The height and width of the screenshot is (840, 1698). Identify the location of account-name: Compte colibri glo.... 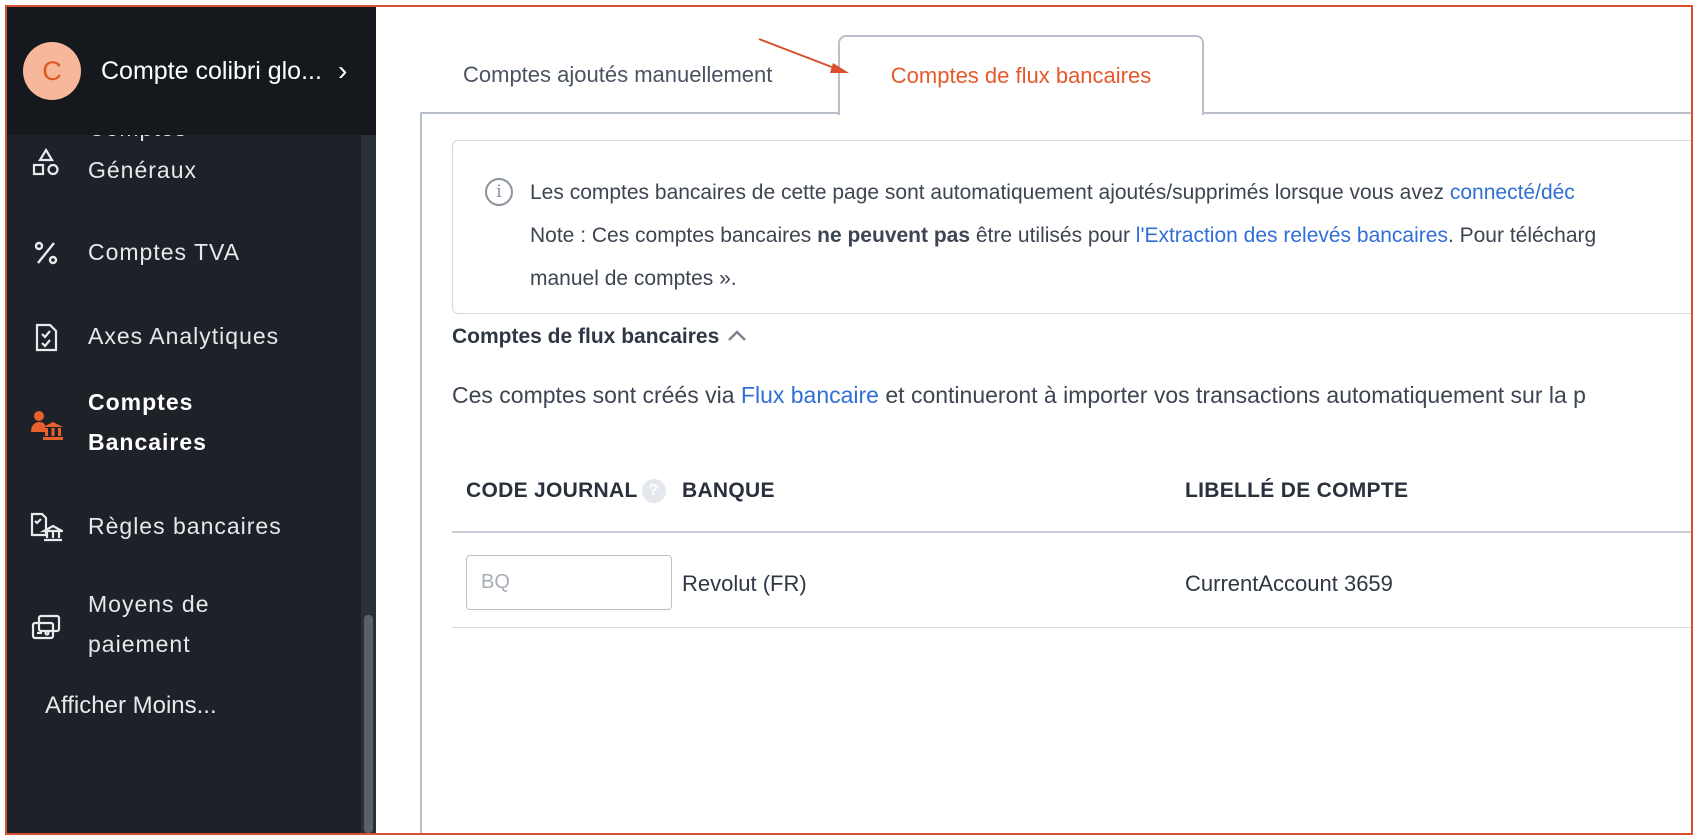
(211, 70).